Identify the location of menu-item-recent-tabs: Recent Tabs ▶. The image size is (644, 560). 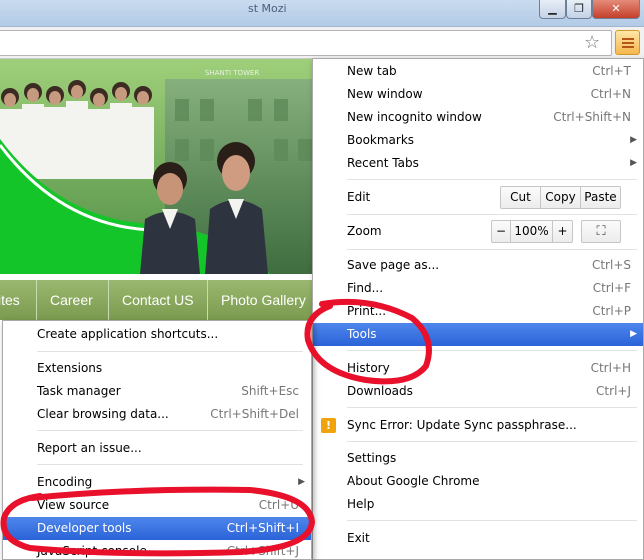
(478, 163).